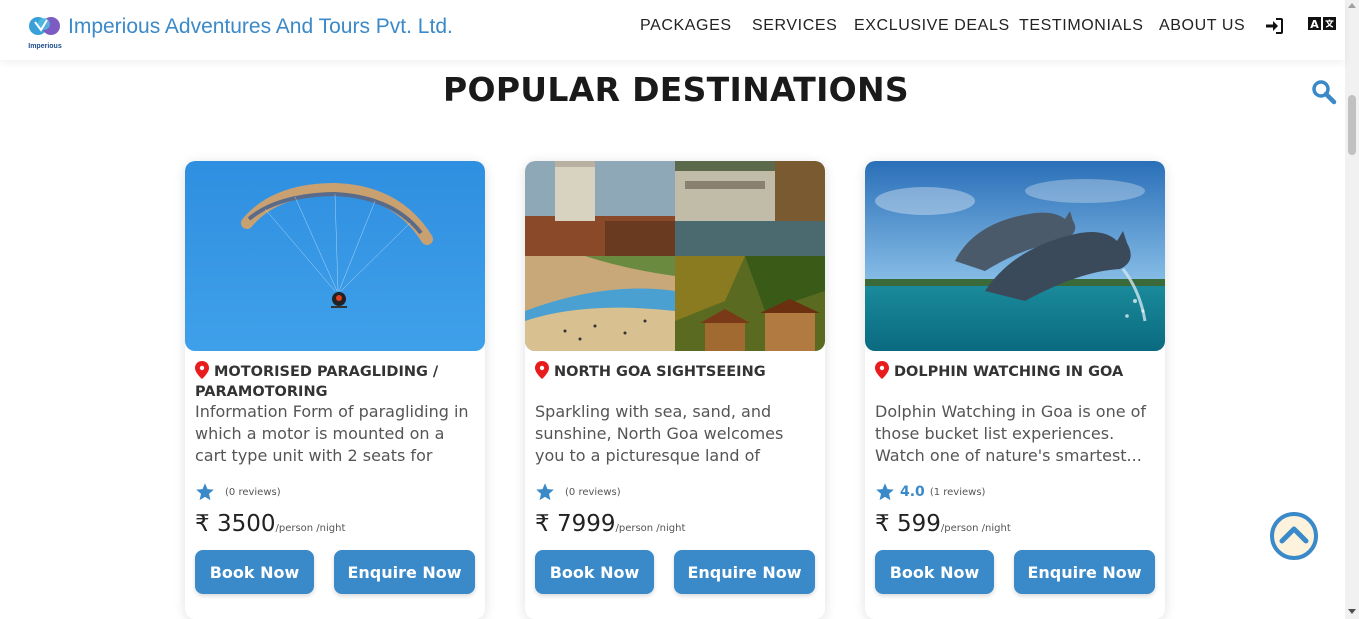 The width and height of the screenshot is (1359, 619). I want to click on login-icon, so click(1274, 28).